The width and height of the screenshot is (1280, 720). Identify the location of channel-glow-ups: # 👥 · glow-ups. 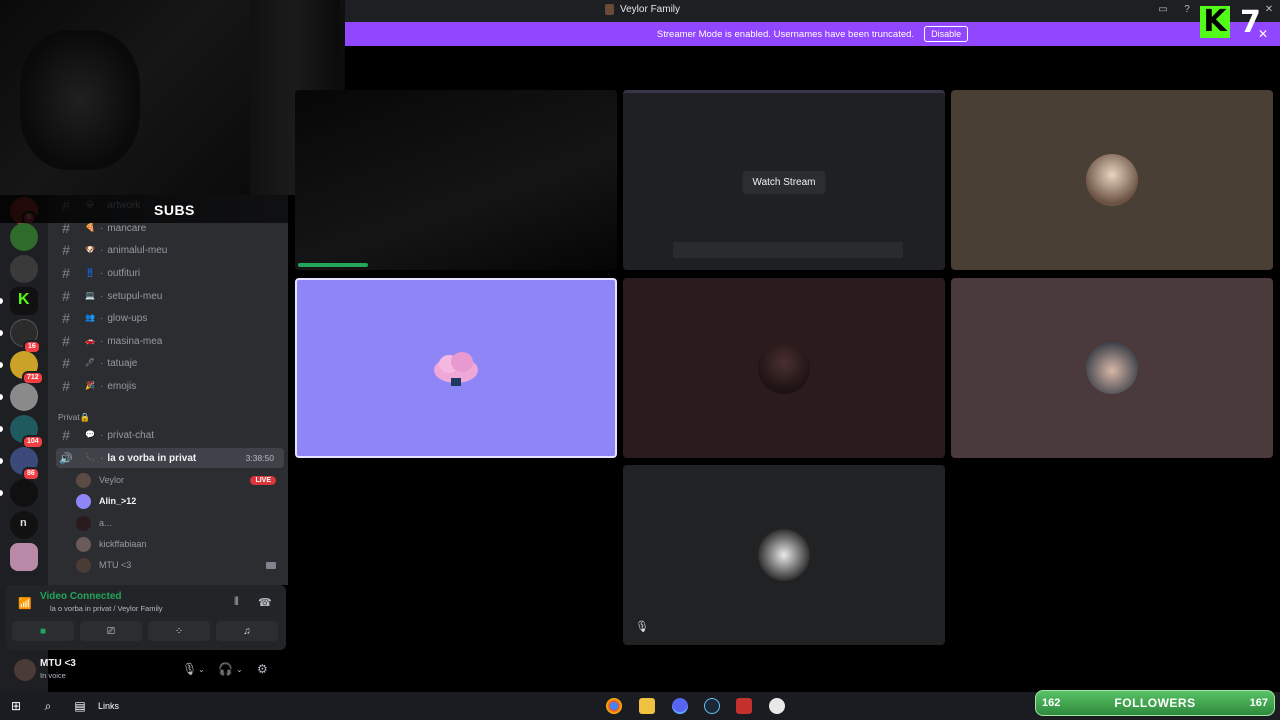
(170, 318).